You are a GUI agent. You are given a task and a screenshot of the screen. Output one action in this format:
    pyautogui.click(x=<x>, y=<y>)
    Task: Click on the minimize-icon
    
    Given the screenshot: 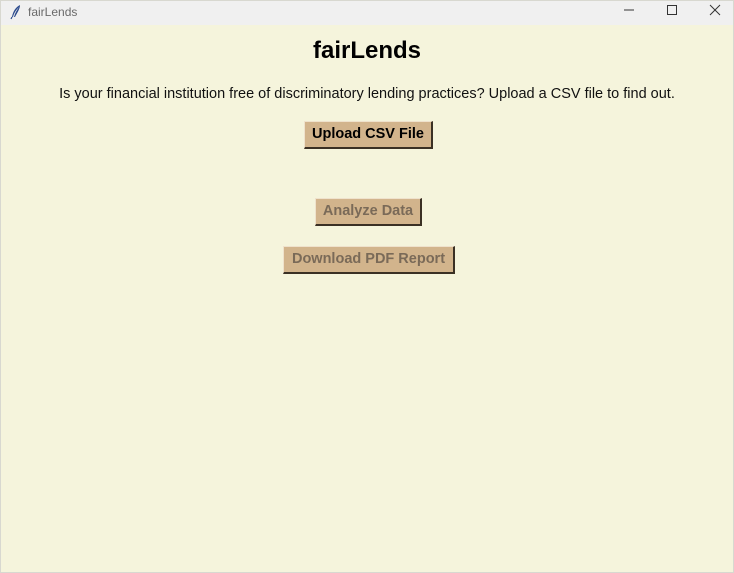 What is the action you would take?
    pyautogui.click(x=629, y=12)
    